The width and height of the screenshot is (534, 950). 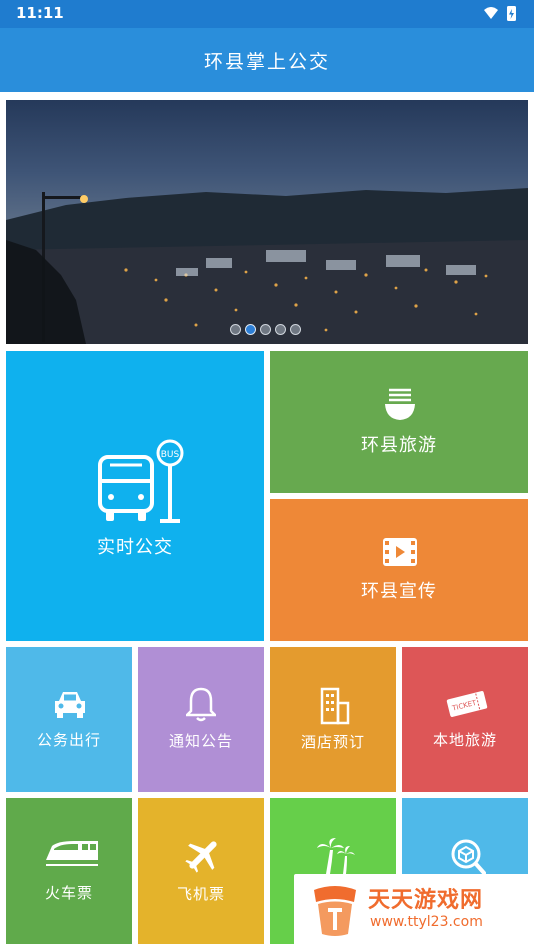 I want to click on local-tour-tile: TICKET 本地旅游, so click(x=465, y=719).